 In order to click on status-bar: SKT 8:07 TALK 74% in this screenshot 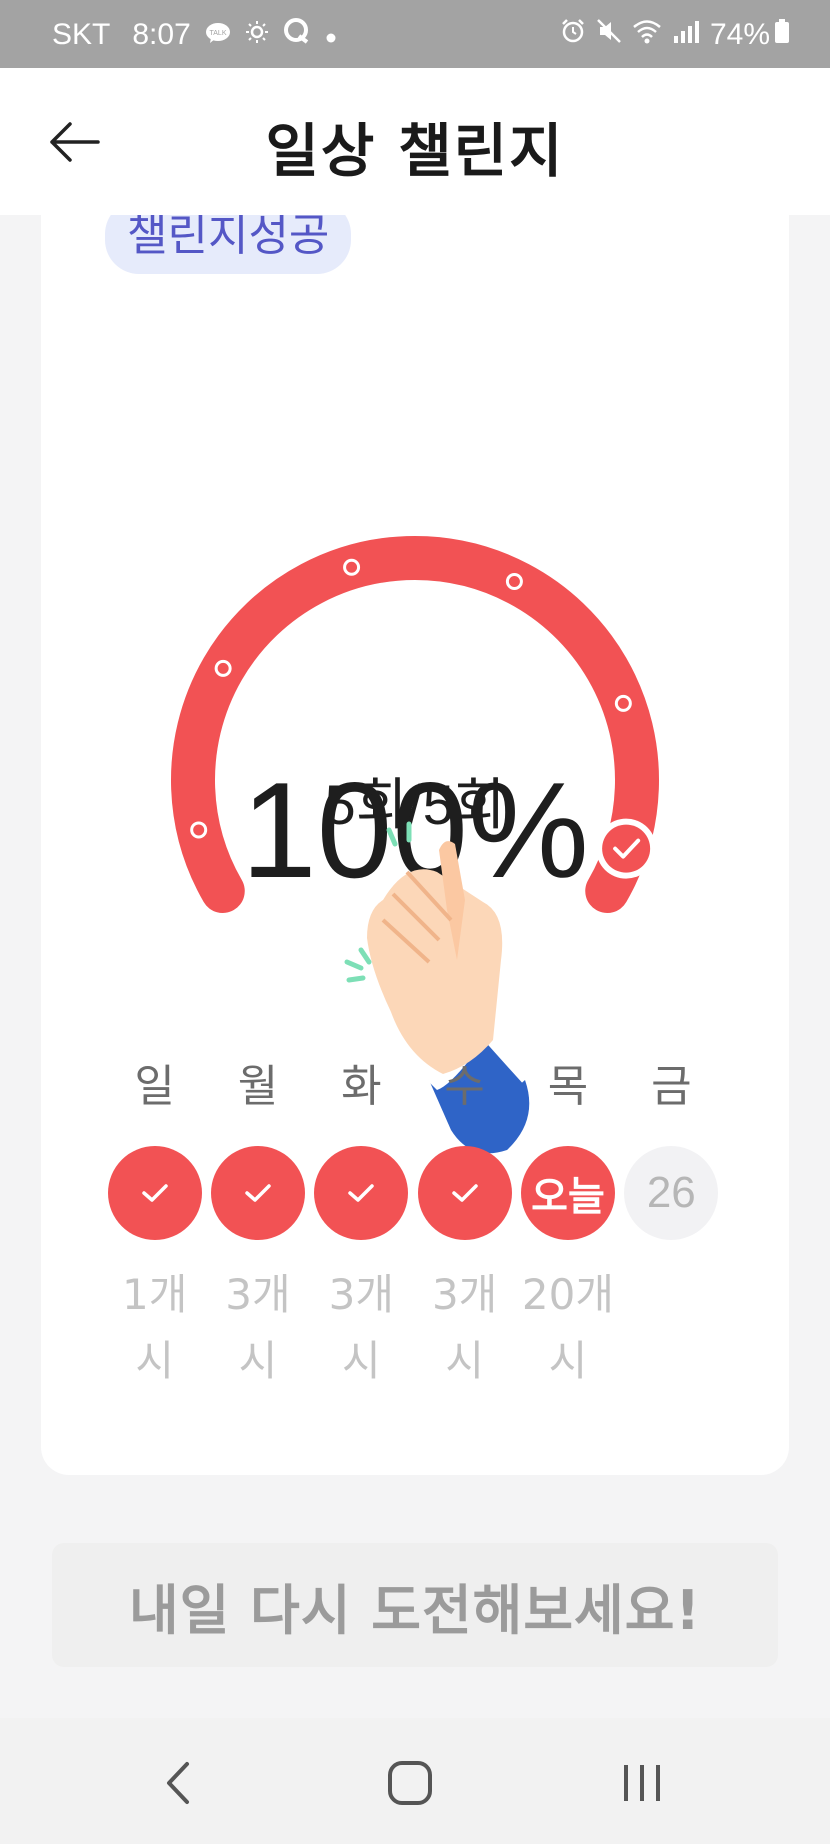, I will do `click(415, 34)`.